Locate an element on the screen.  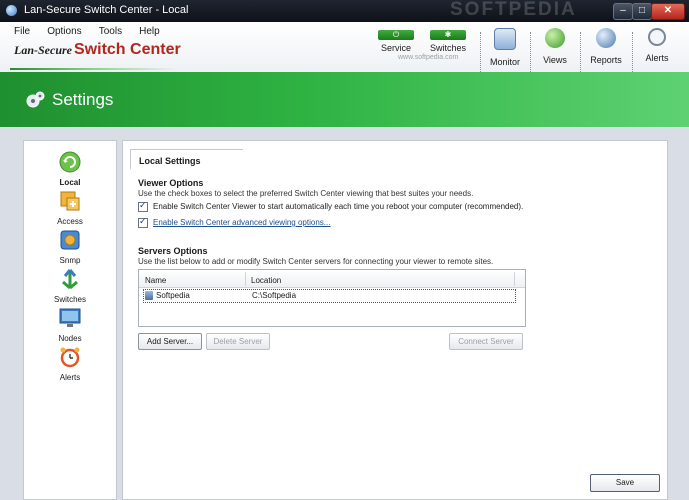
server-icon is located at coordinates (149, 295).